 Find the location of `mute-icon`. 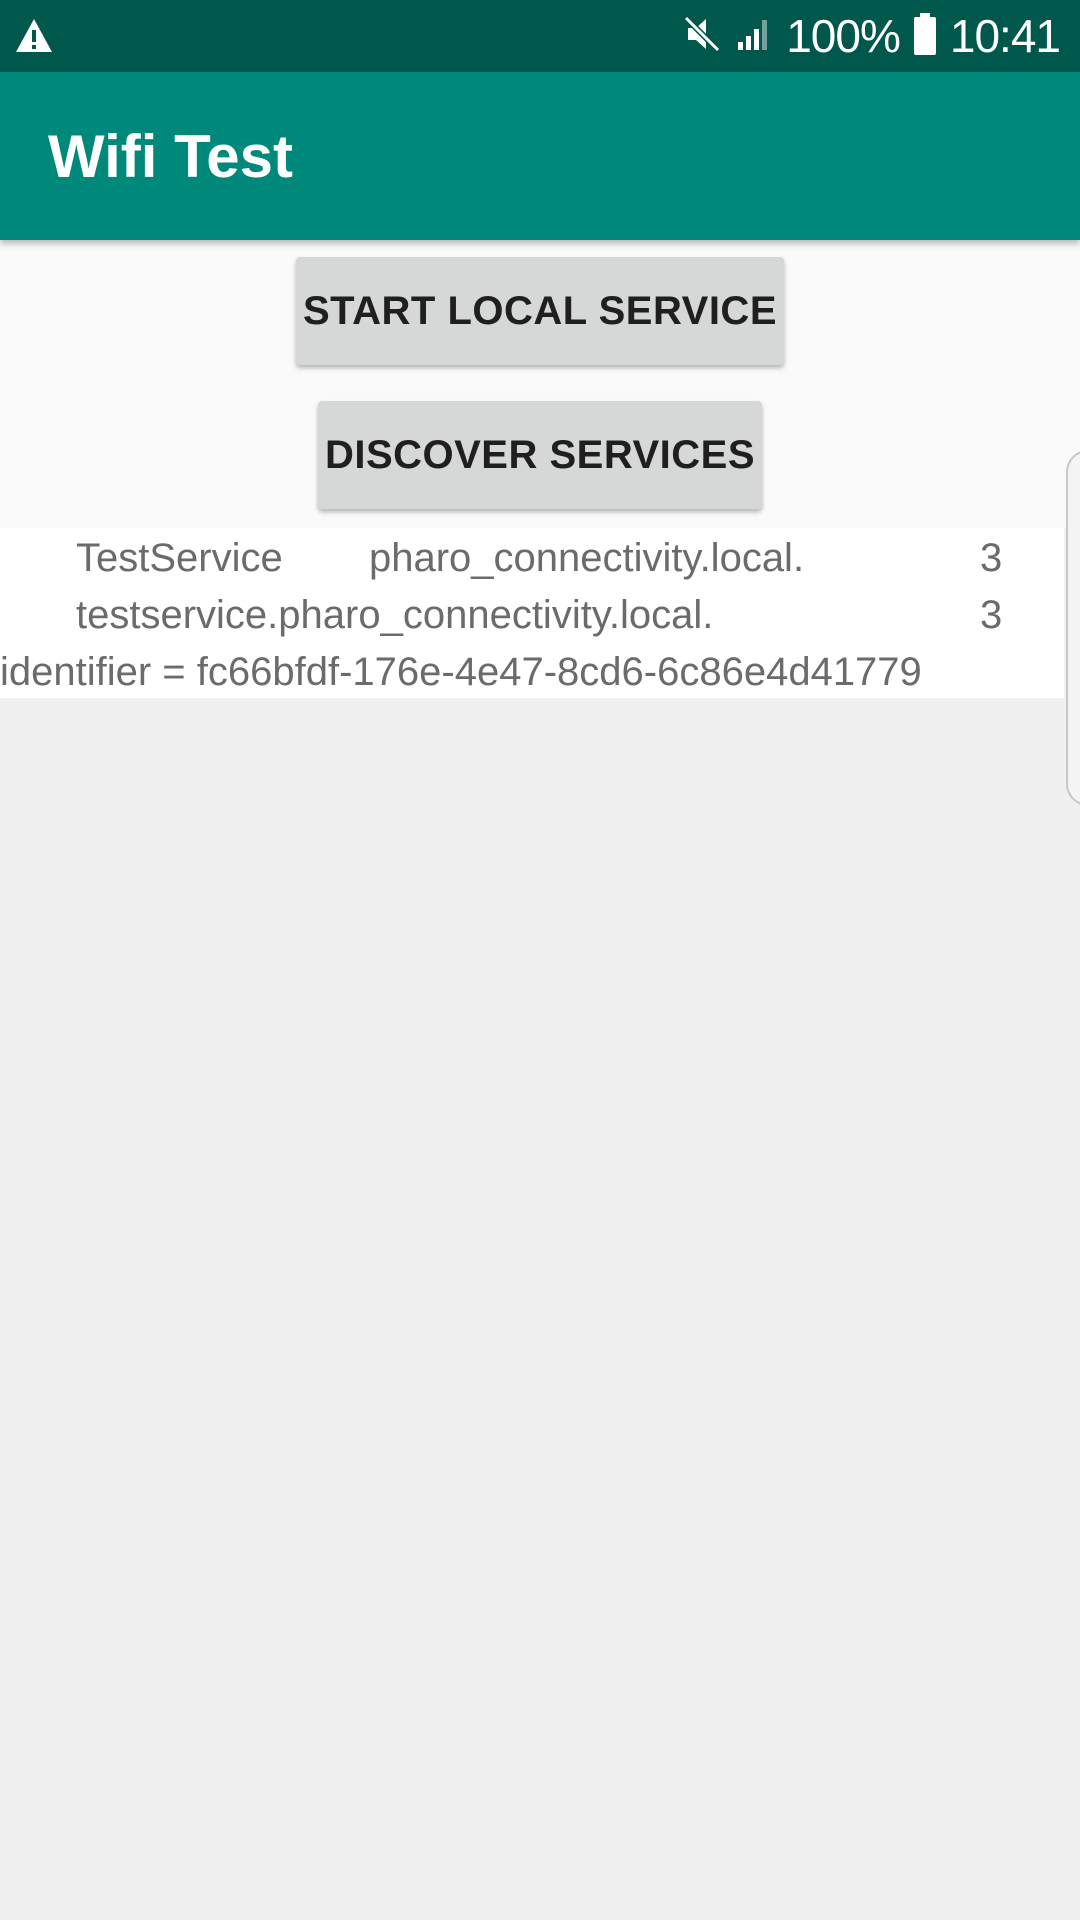

mute-icon is located at coordinates (702, 36).